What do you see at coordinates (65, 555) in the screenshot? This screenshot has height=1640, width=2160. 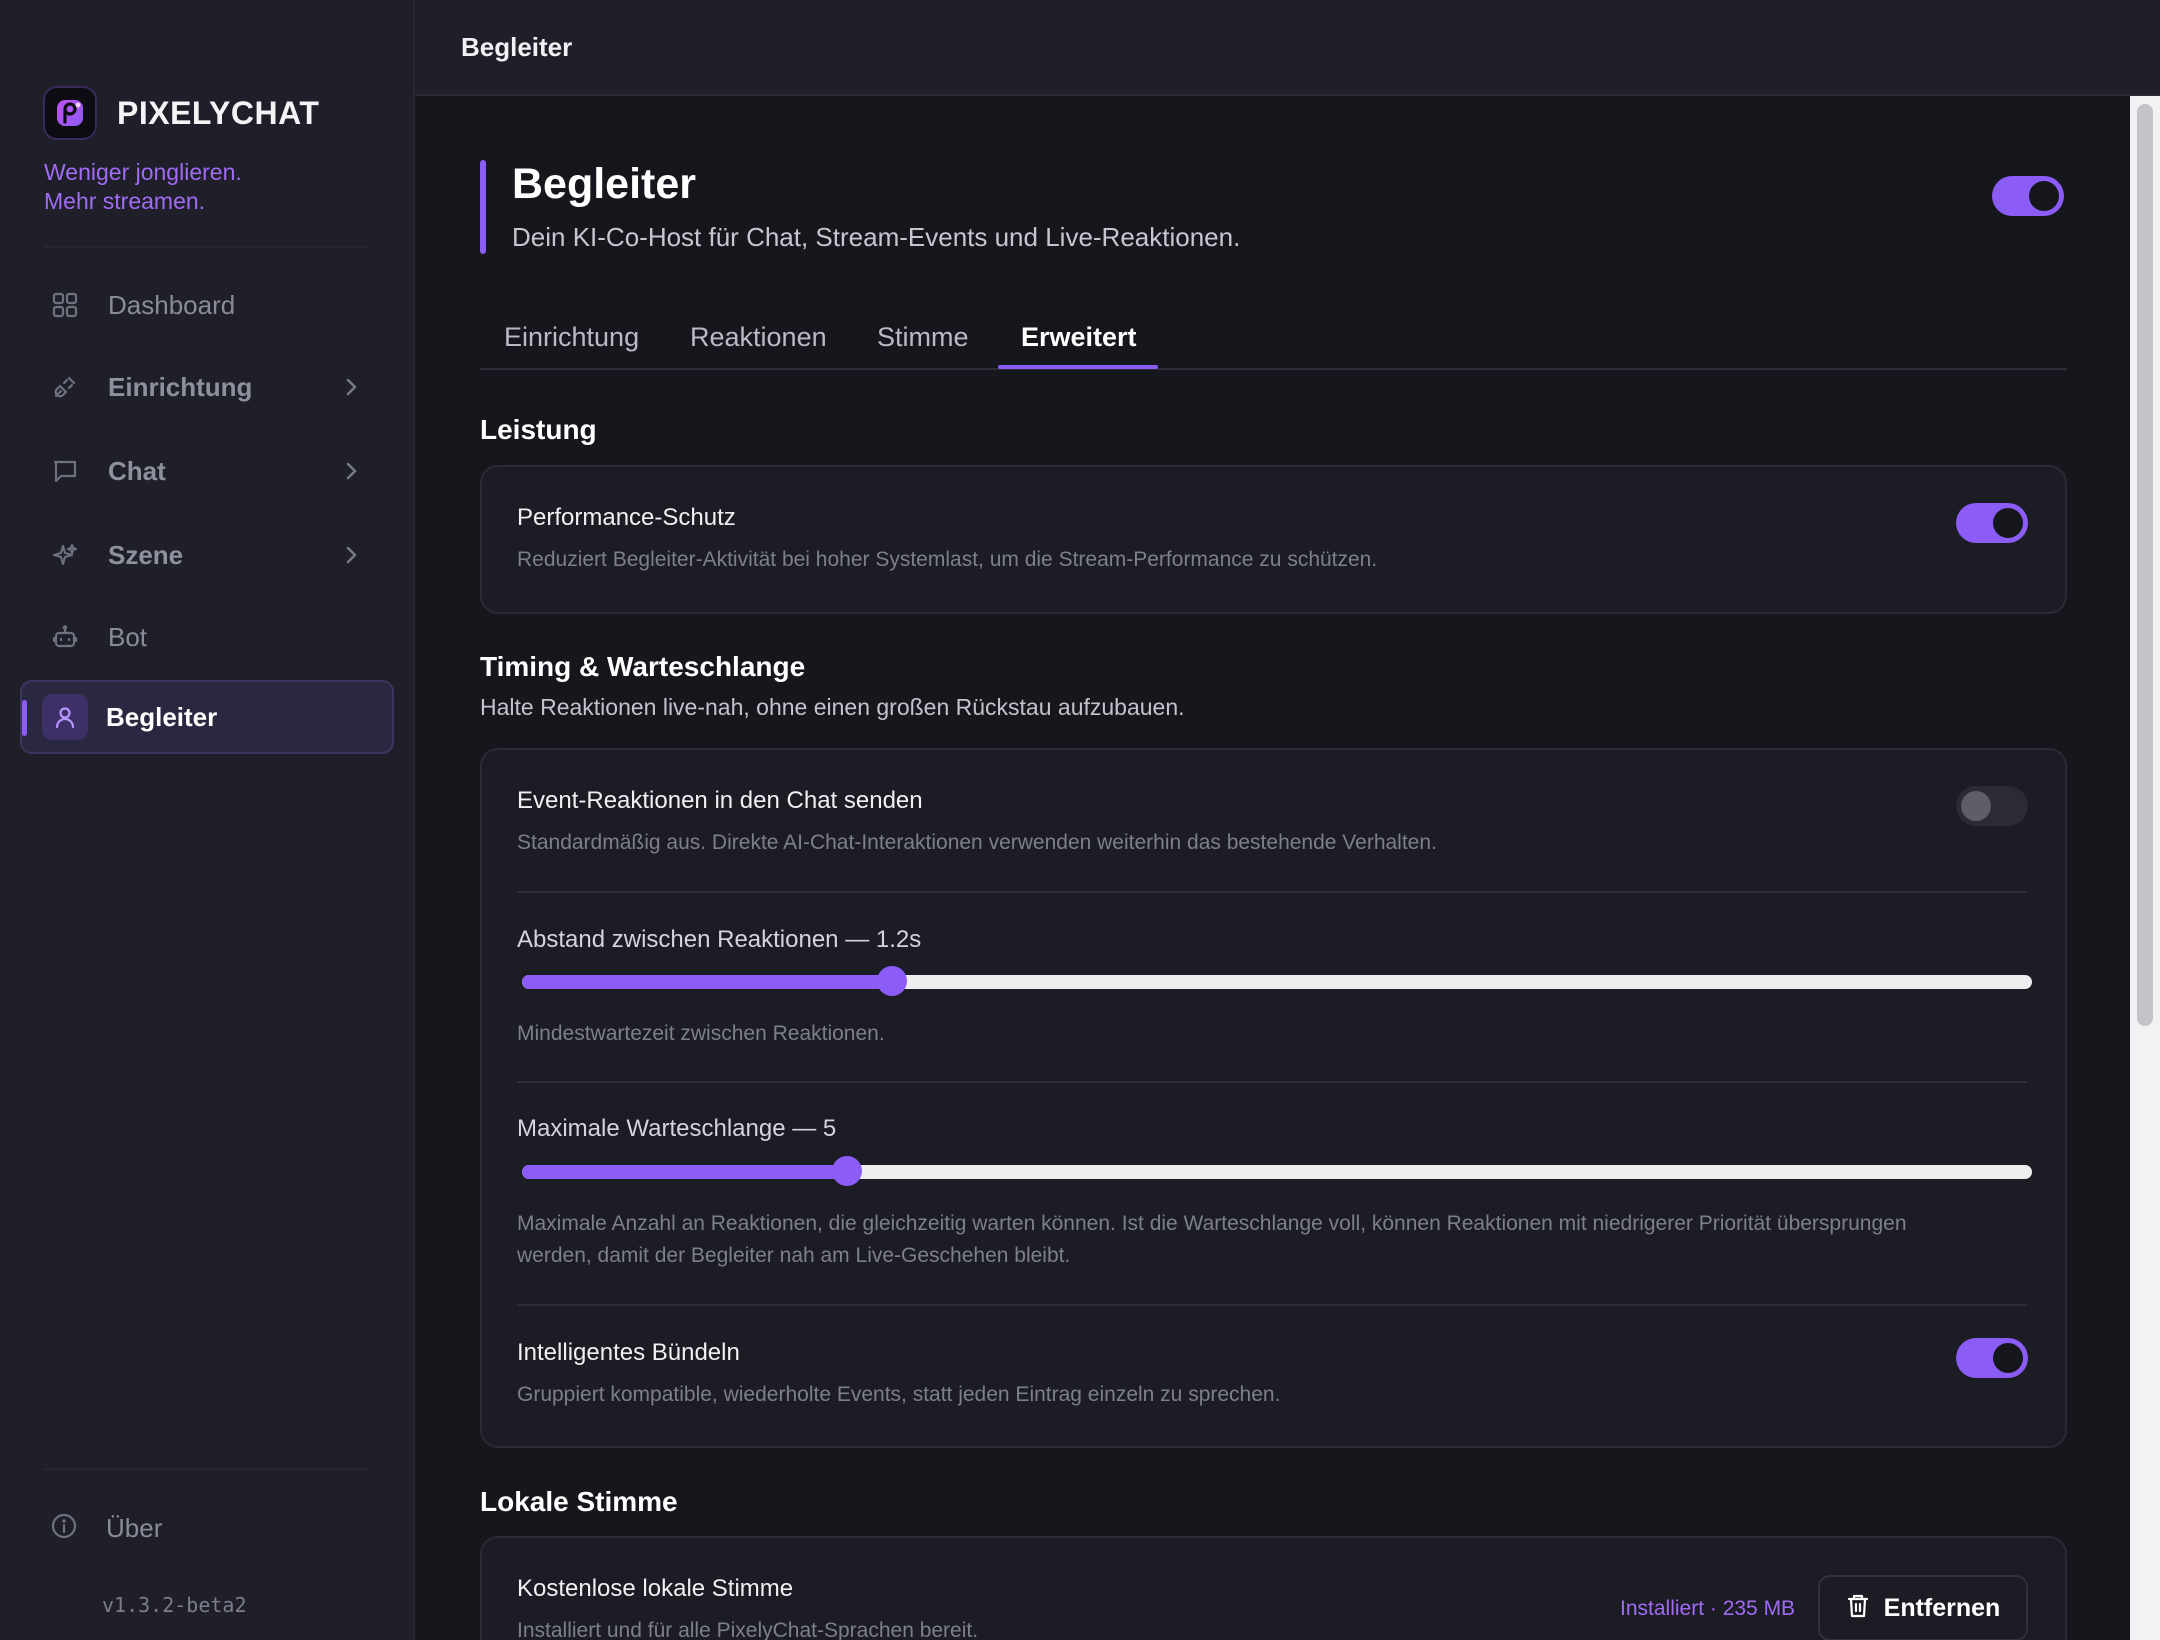 I see `sparkles-icon` at bounding box center [65, 555].